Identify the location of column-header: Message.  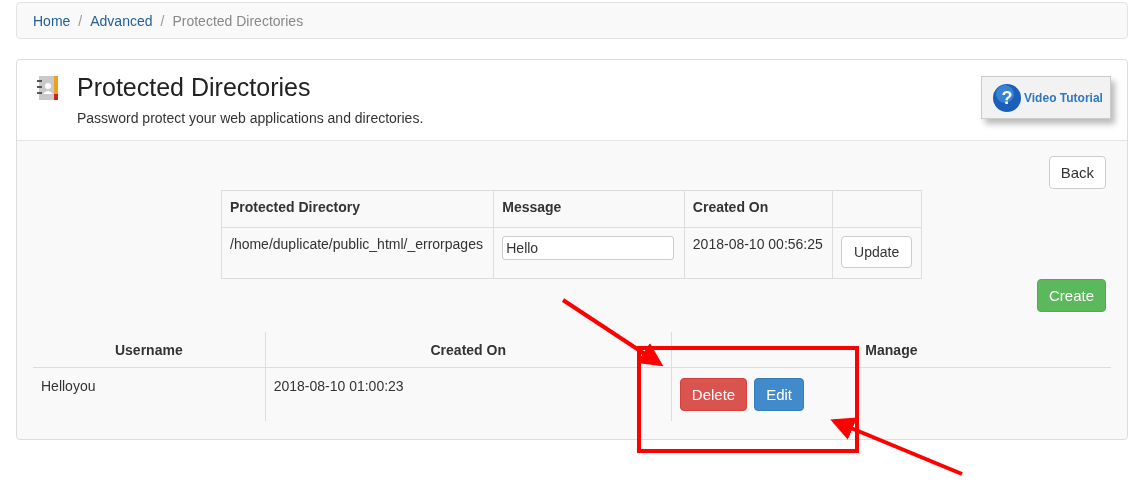
(589, 209).